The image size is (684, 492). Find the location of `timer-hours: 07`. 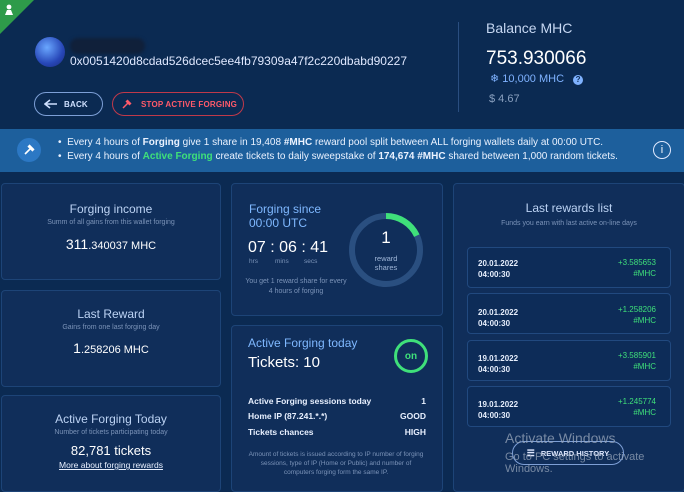

timer-hours: 07 is located at coordinates (257, 247).